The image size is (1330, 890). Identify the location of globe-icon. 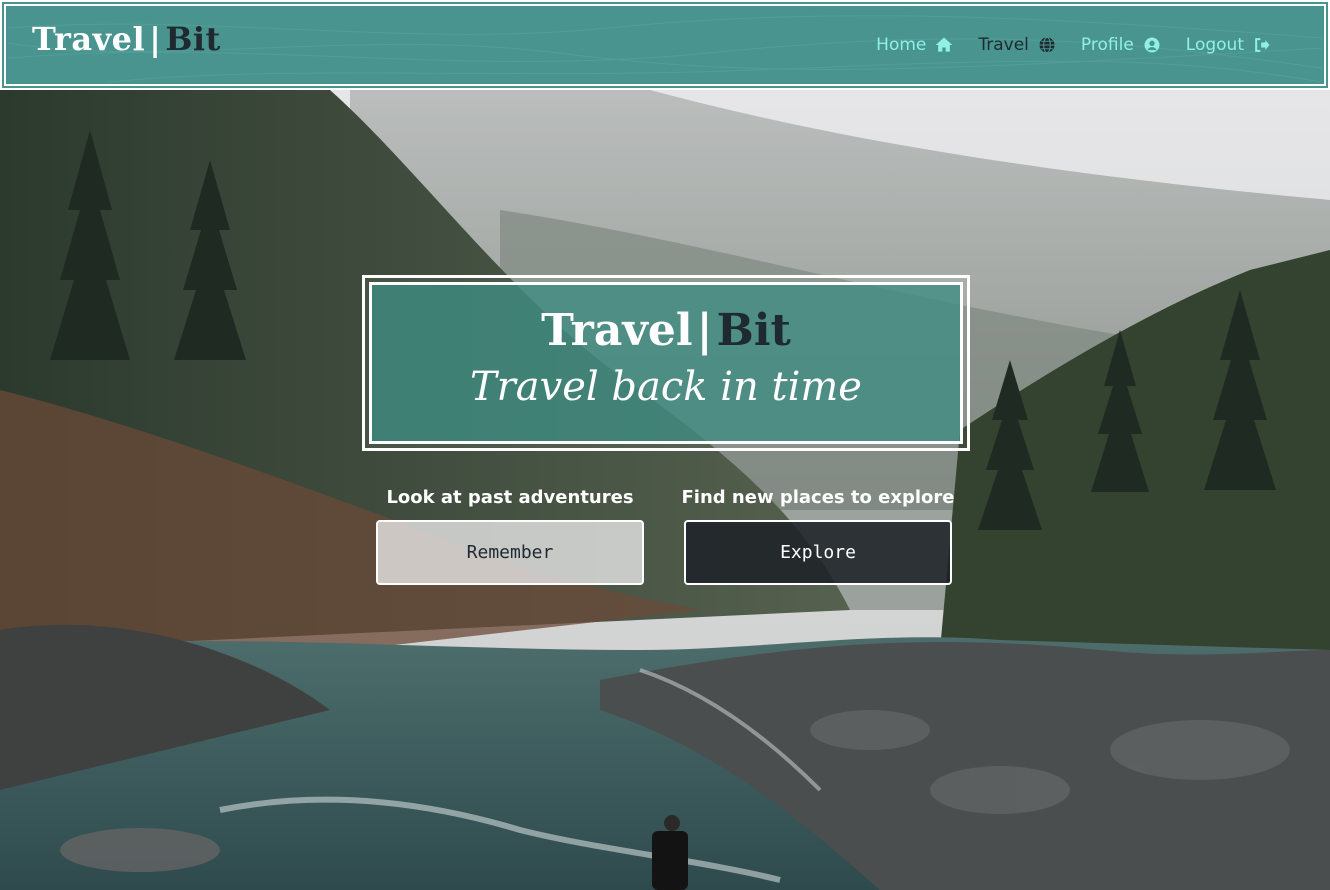
(1047, 45).